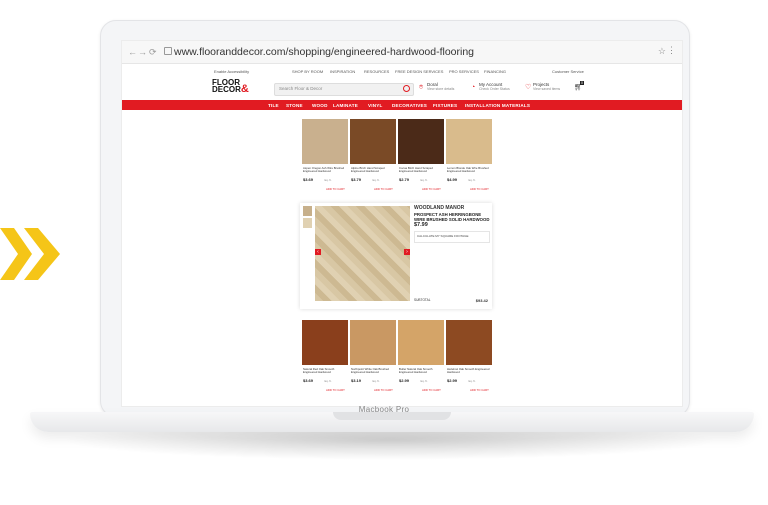  Describe the element at coordinates (582, 83) in the screenshot. I see `cart-count: 0` at that location.